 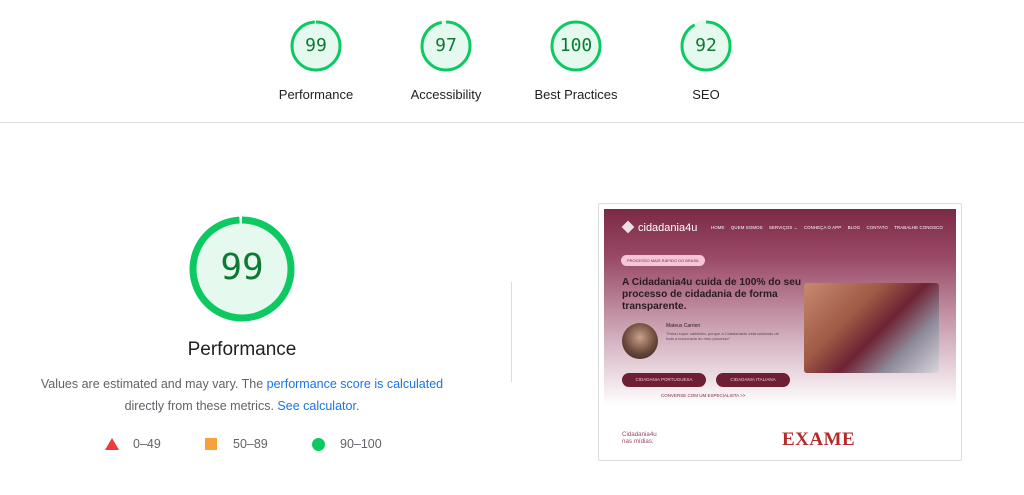 I want to click on gauge-label: Best Practices, so click(x=576, y=94).